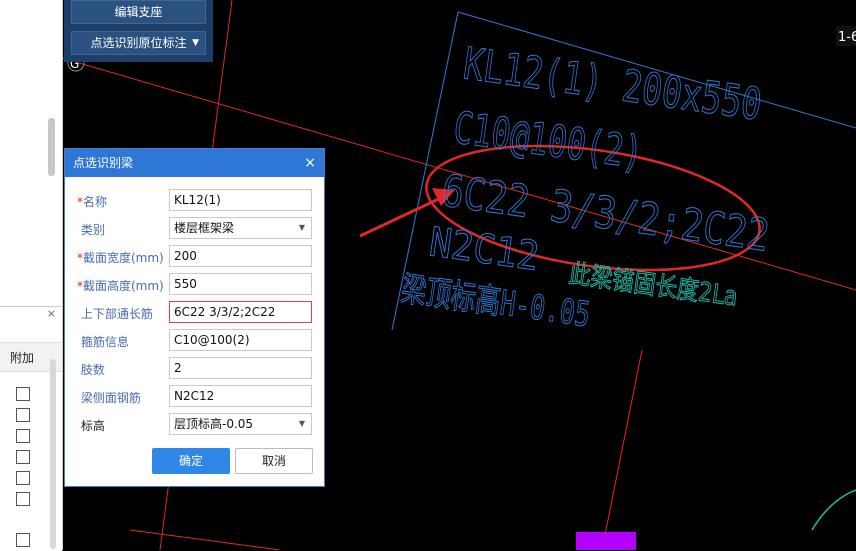 This screenshot has width=856, height=551. I want to click on section-width-input: 200, so click(240, 256).